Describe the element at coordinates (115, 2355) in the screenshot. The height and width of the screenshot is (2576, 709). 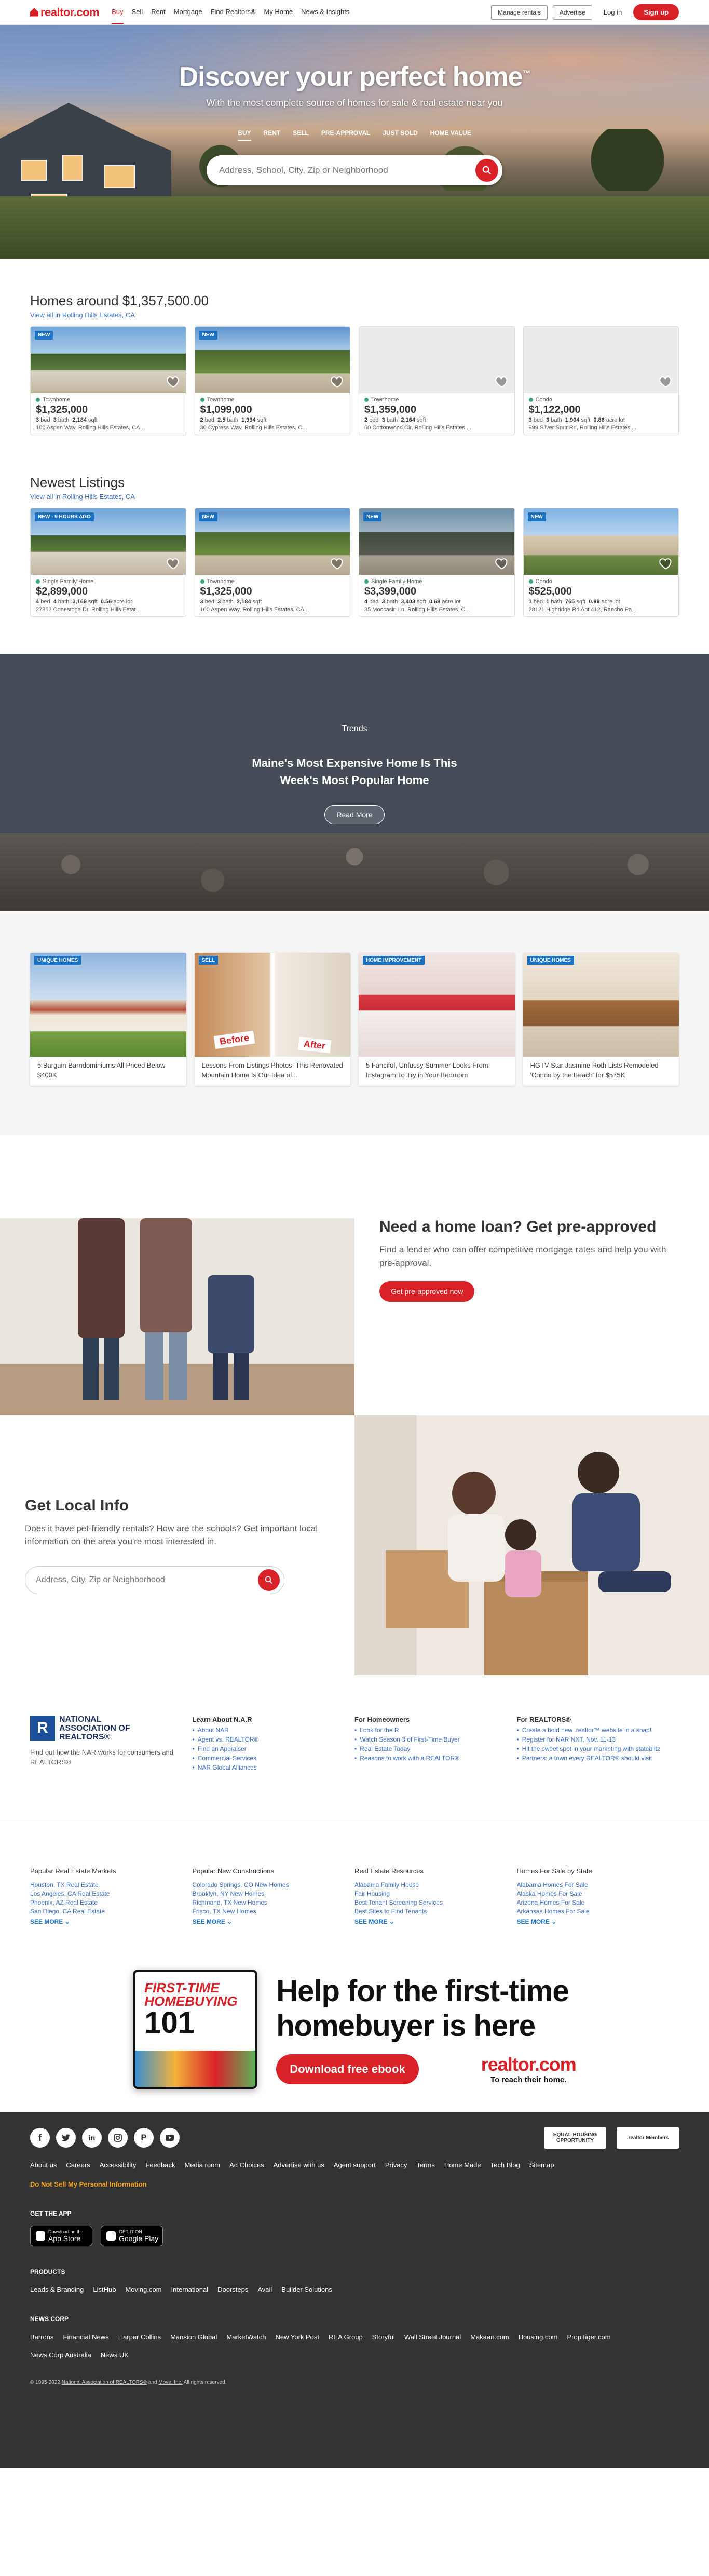
I see `newscorp-link: News UK` at that location.